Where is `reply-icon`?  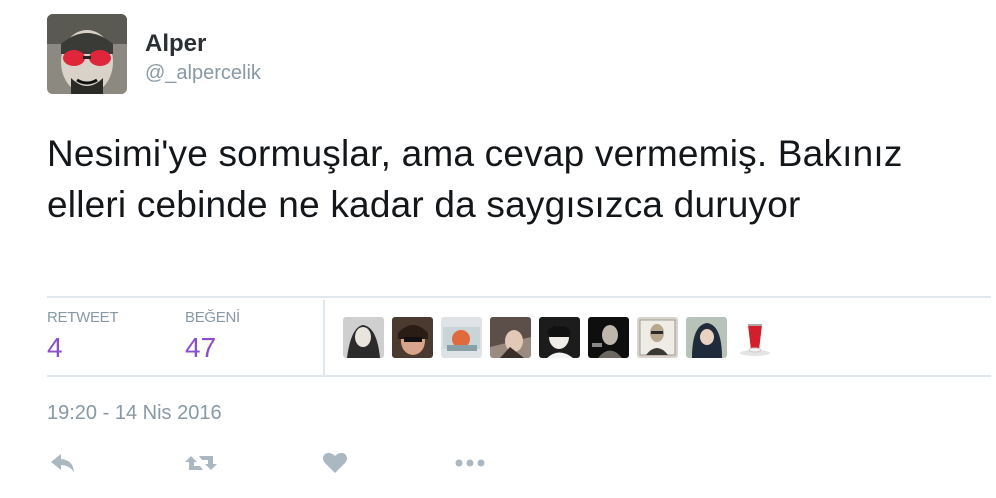 reply-icon is located at coordinates (63, 465).